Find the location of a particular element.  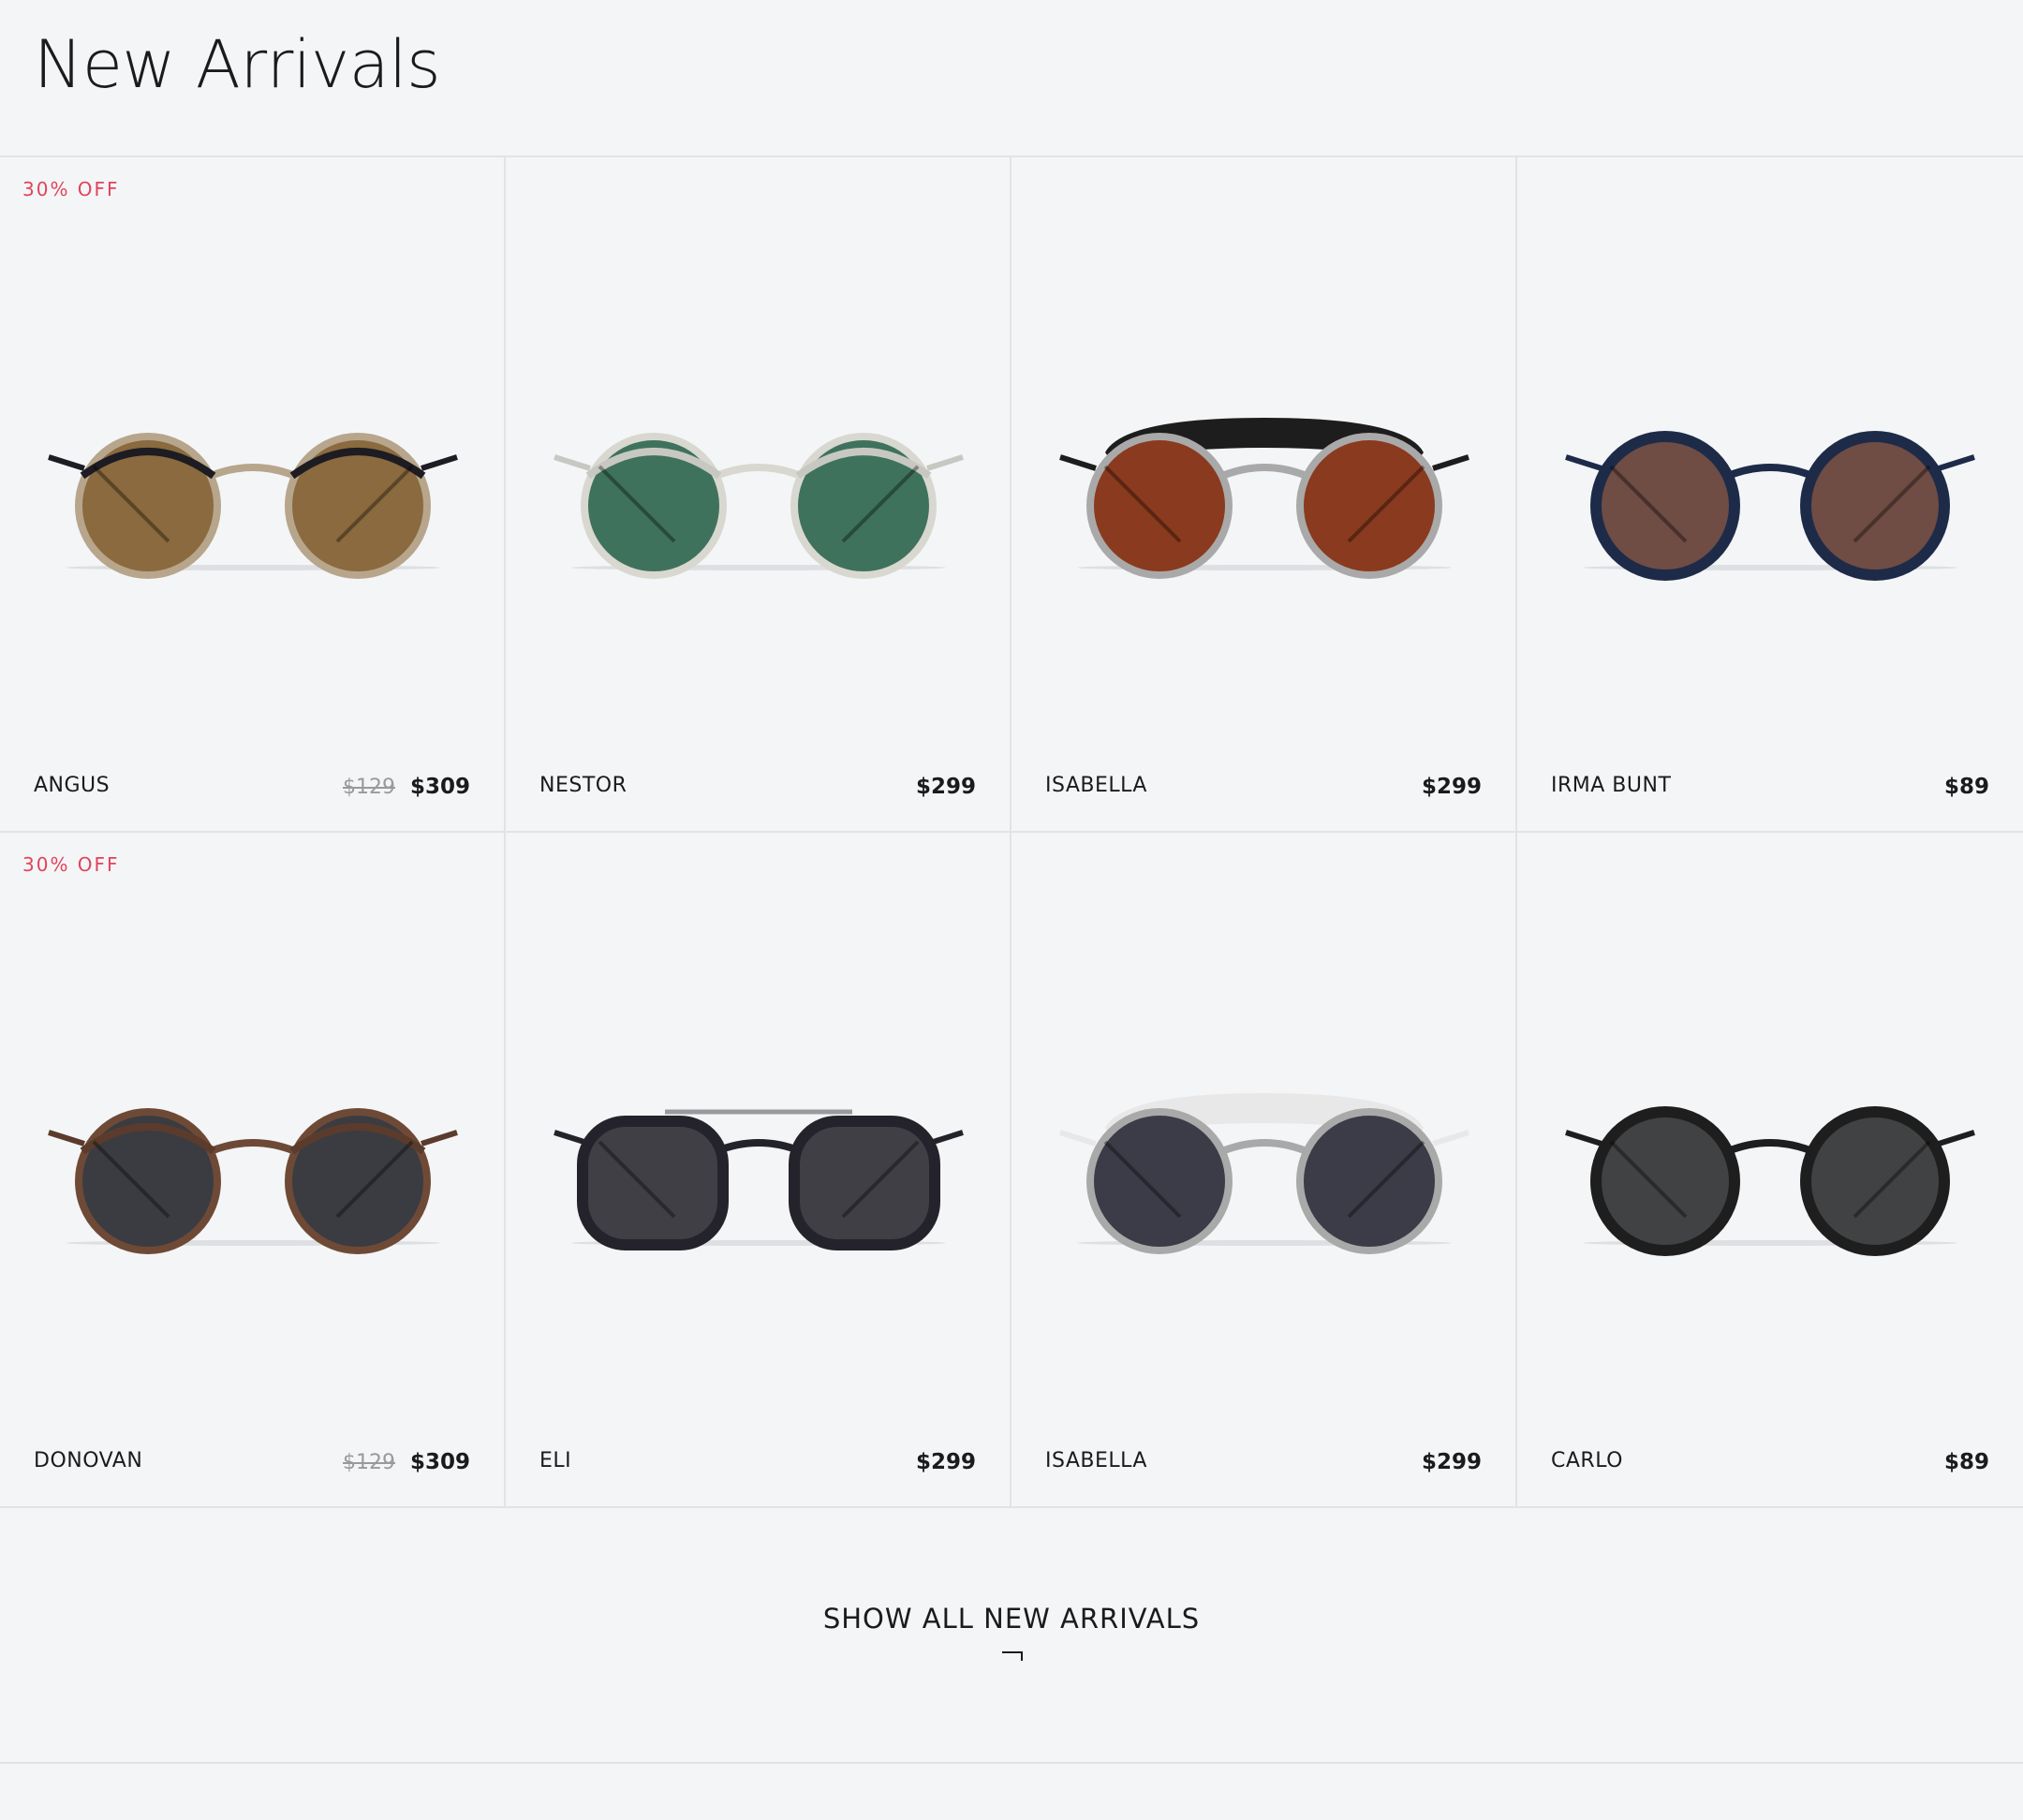

product-card: NESTOR $299 is located at coordinates (759, 495).